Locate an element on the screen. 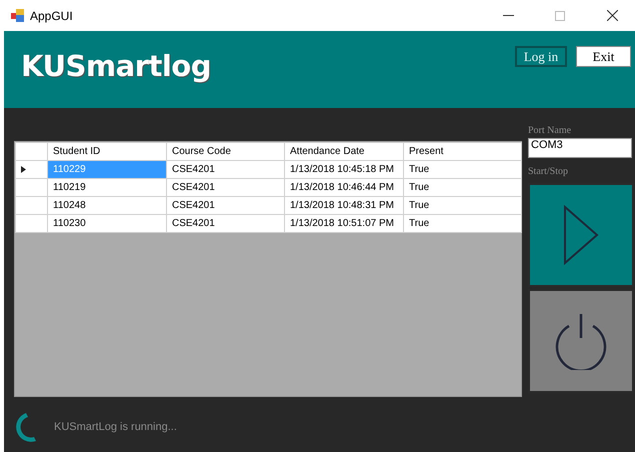 The image size is (635, 452). start-button is located at coordinates (581, 235).